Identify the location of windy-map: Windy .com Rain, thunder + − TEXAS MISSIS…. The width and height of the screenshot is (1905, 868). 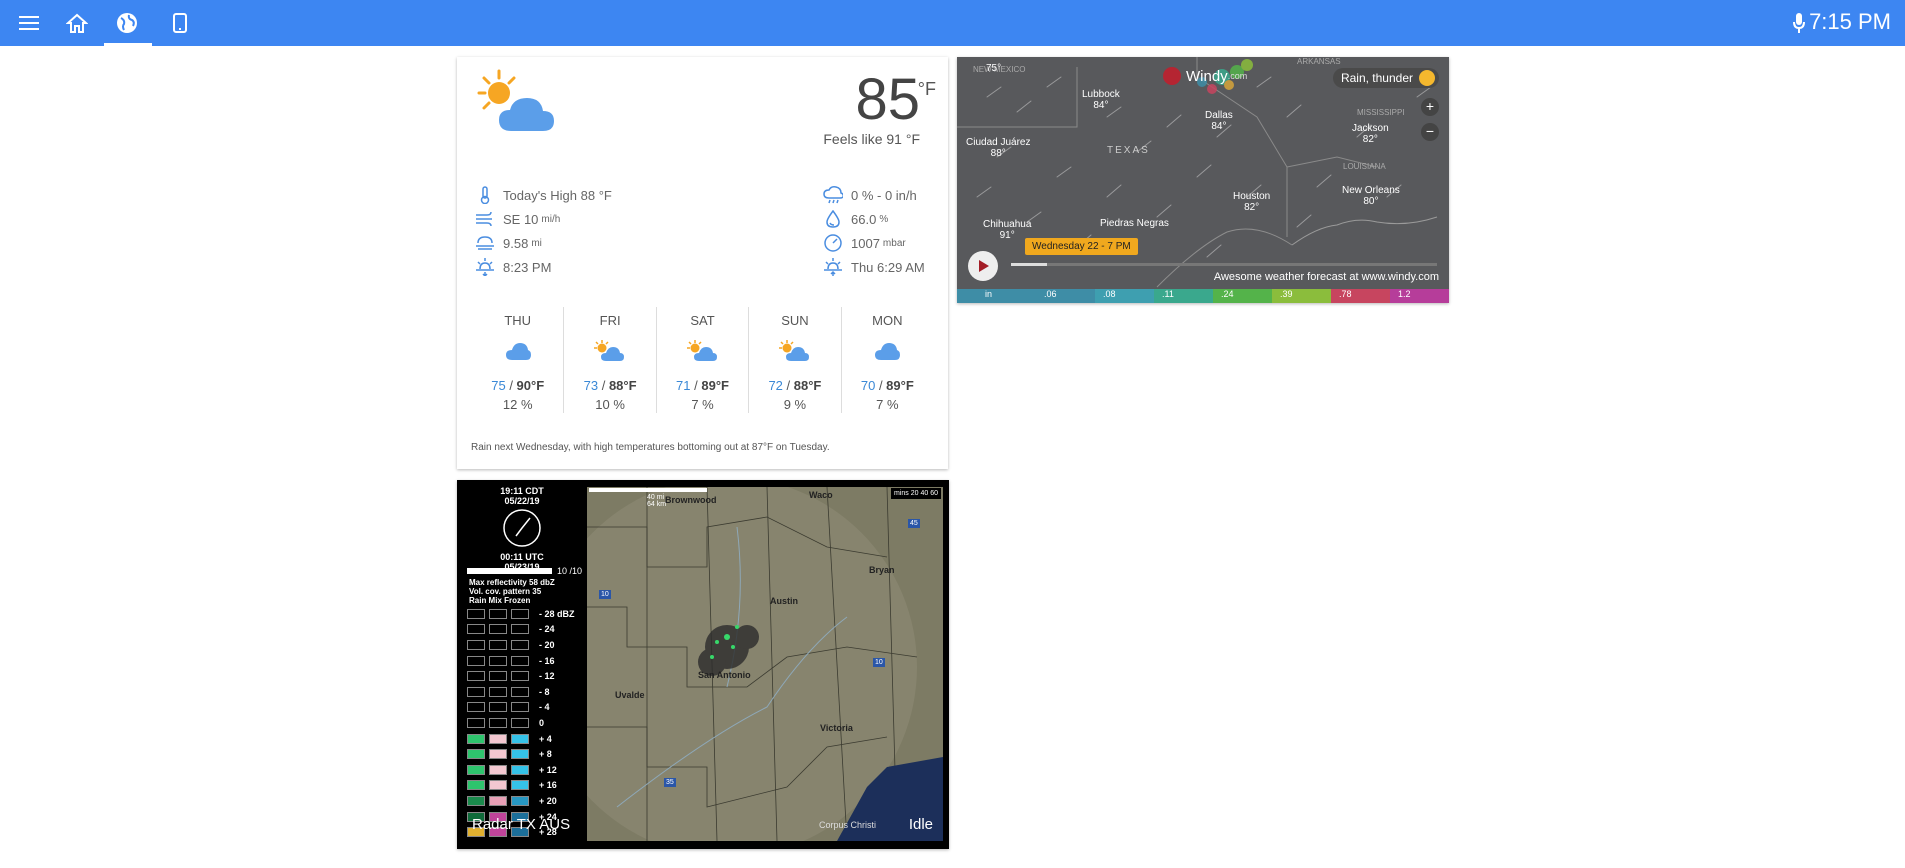
(1203, 180).